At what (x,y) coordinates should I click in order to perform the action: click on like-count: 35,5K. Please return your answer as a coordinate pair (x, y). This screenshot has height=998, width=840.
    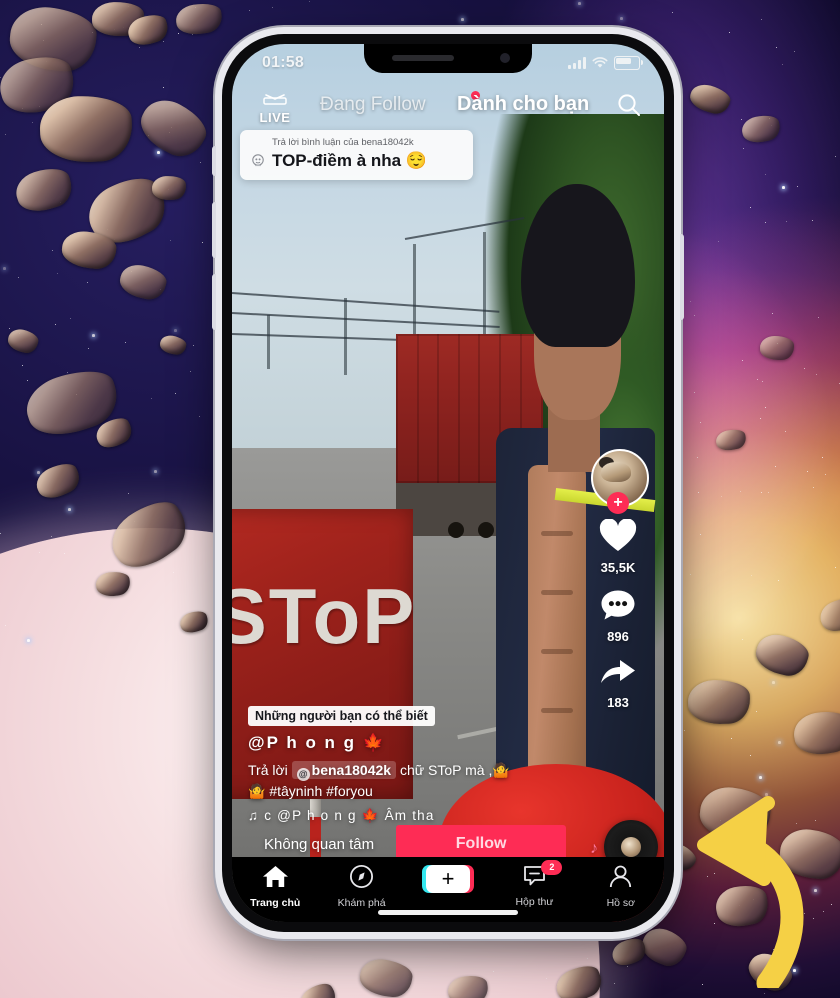
    Looking at the image, I should click on (618, 567).